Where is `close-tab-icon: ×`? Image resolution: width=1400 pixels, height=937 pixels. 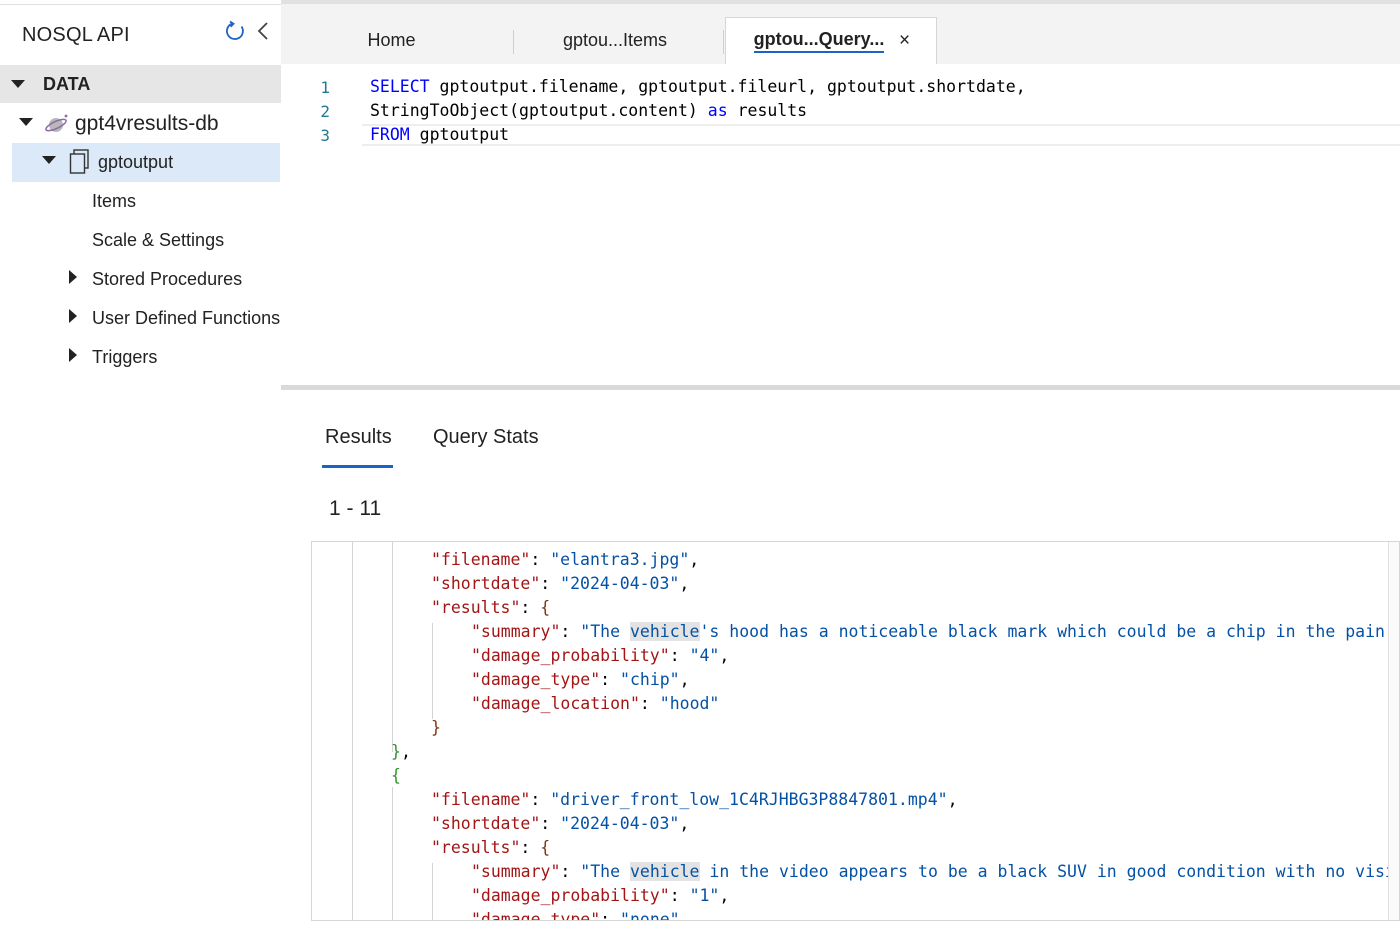 close-tab-icon: × is located at coordinates (904, 41).